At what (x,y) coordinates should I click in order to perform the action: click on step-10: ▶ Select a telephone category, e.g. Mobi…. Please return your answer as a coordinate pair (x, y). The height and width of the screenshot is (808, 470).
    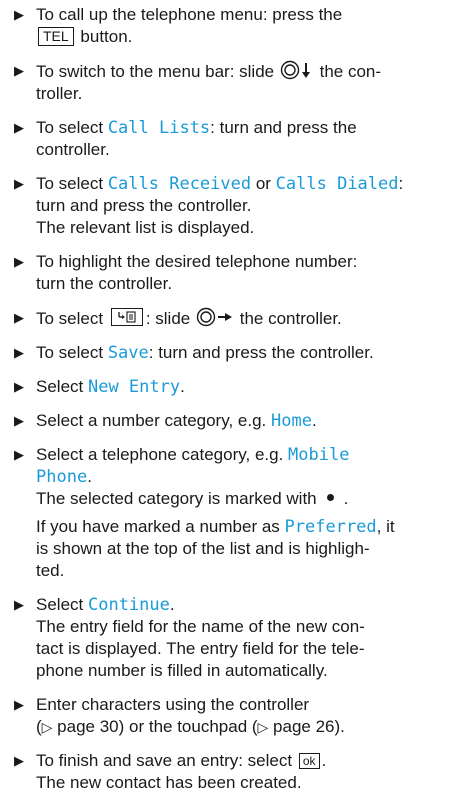
    Looking at the image, I should click on (182, 476).